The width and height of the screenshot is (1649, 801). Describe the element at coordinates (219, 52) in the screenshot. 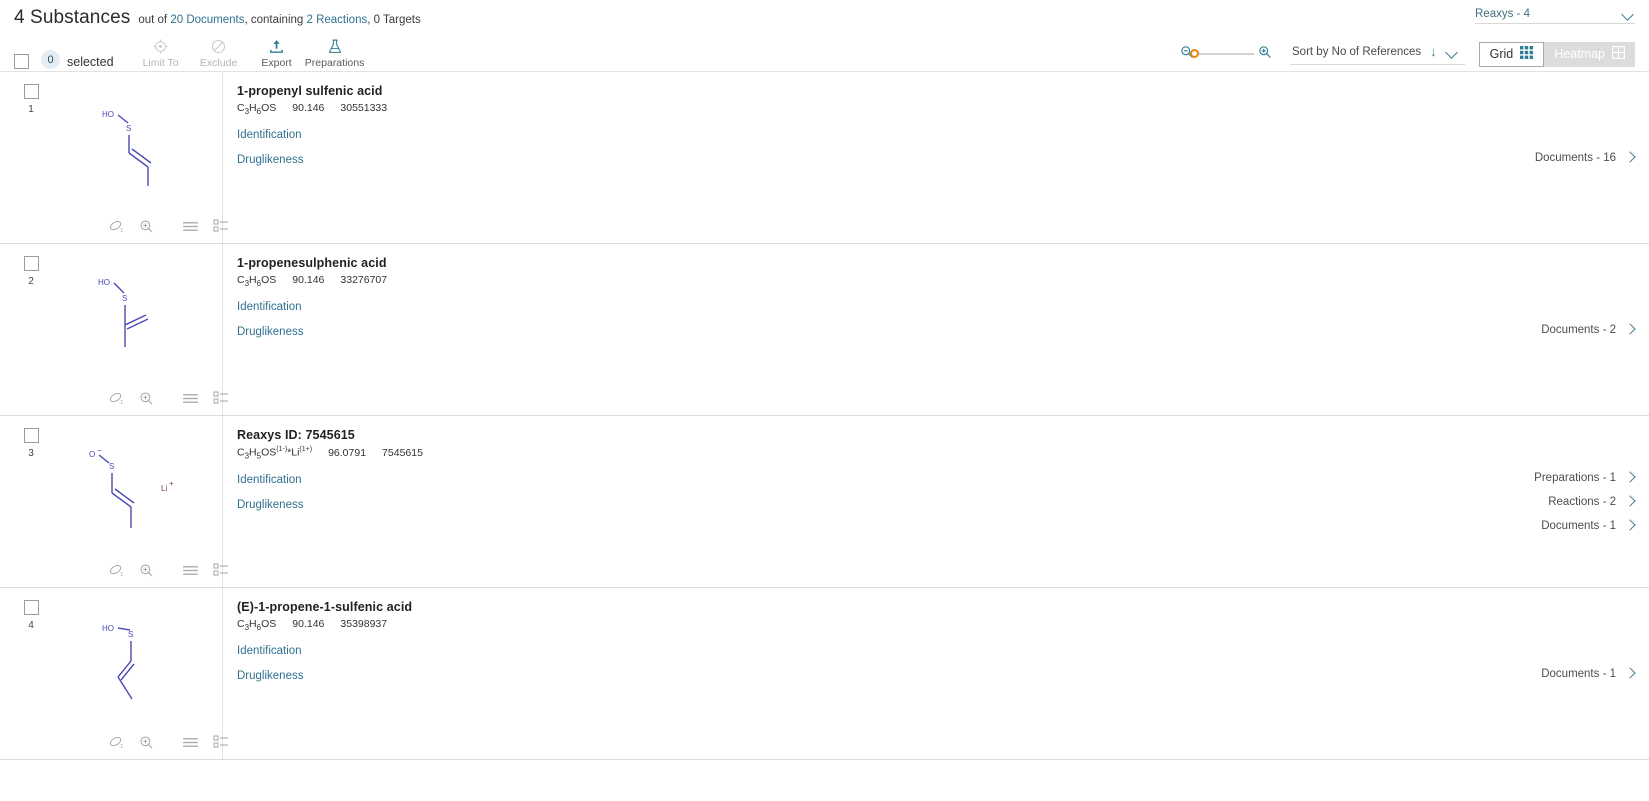

I see `exclude-button: Exclude` at that location.